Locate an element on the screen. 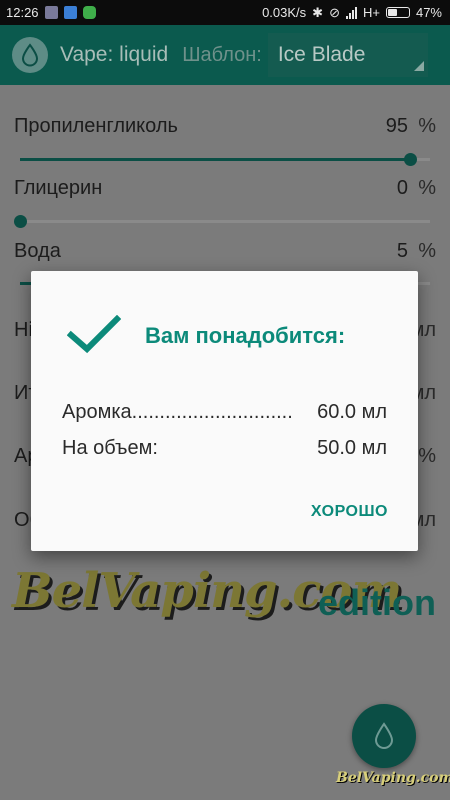  component-row-vg: Глицерин 0 % is located at coordinates (225, 188).